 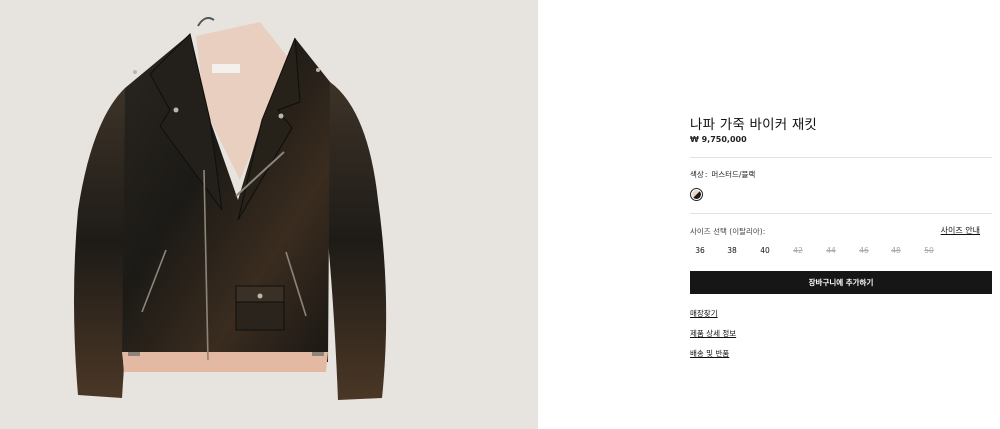 I want to click on color-swatch-mustard-black, so click(x=696, y=194).